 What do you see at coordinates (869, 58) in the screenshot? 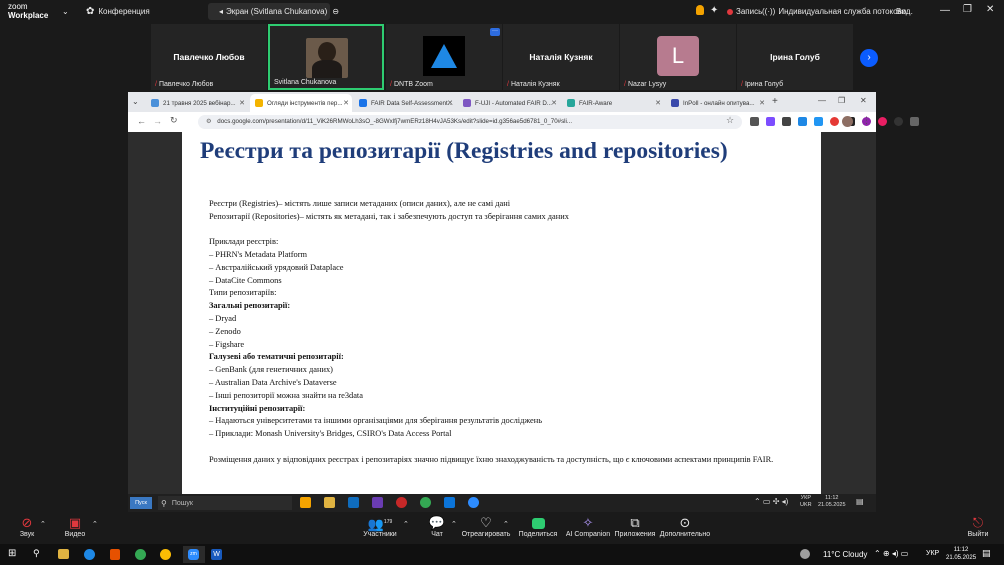
I see `gallery-next-icon: ›` at bounding box center [869, 58].